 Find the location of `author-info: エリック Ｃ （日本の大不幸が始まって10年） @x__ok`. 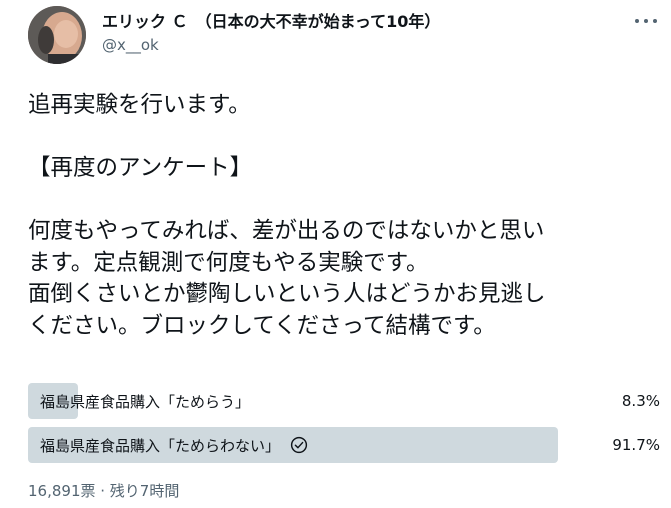

author-info: エリック Ｃ （日本の大不幸が始まって10年） @x__ok is located at coordinates (271, 33).